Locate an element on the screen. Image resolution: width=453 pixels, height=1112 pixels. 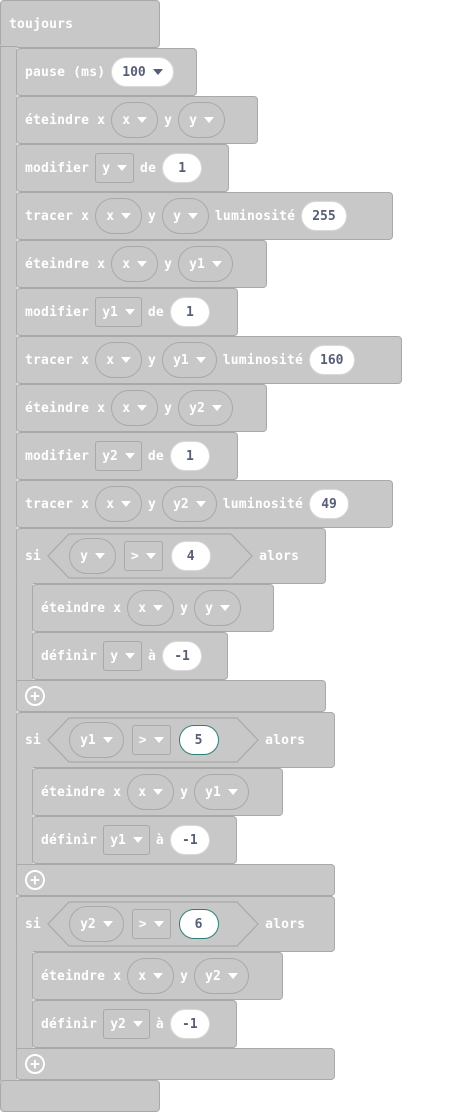
unplot-block-3: éteindre x x y y2 is located at coordinates (141, 408).